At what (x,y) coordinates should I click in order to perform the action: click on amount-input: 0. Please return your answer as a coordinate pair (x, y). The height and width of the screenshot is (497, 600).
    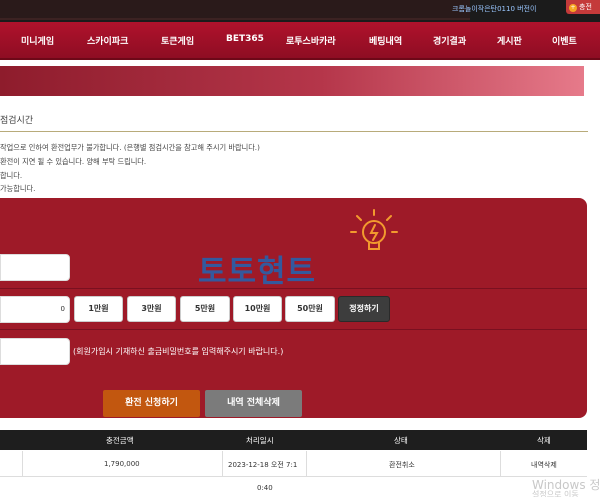
    Looking at the image, I should click on (35, 309).